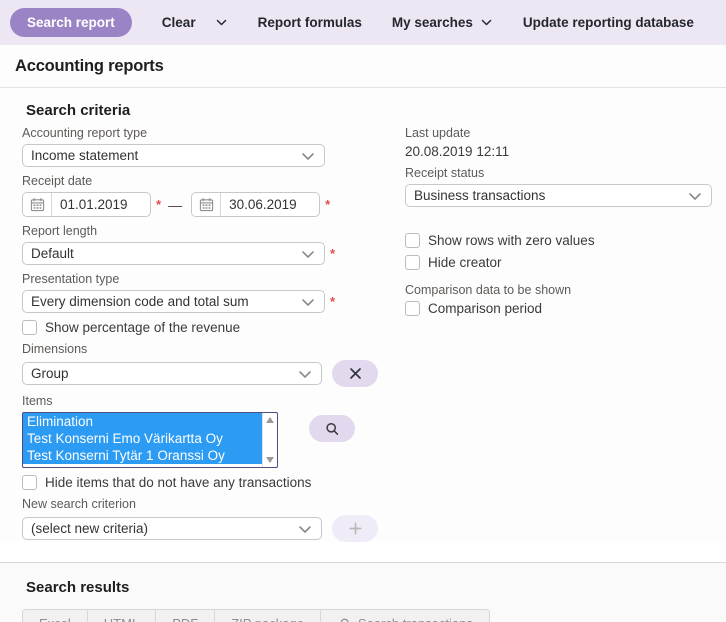 Image resolution: width=726 pixels, height=622 pixels. Describe the element at coordinates (511, 240) in the screenshot. I see `show-zero-values-label: Show rows with zero values` at that location.